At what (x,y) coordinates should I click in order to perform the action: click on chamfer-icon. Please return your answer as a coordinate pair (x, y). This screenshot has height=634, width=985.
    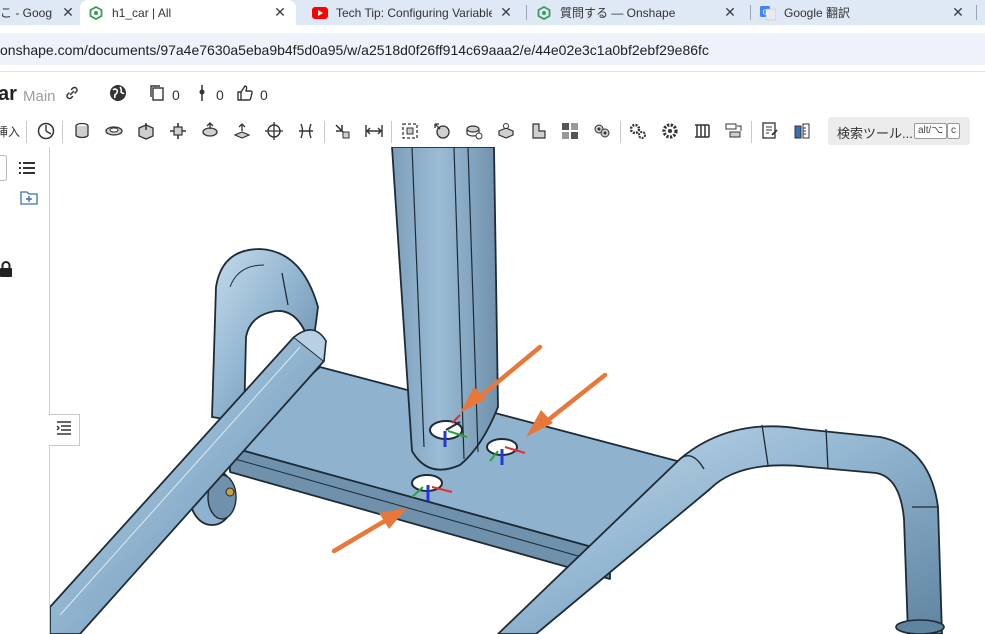
    Looking at the image, I should click on (274, 131).